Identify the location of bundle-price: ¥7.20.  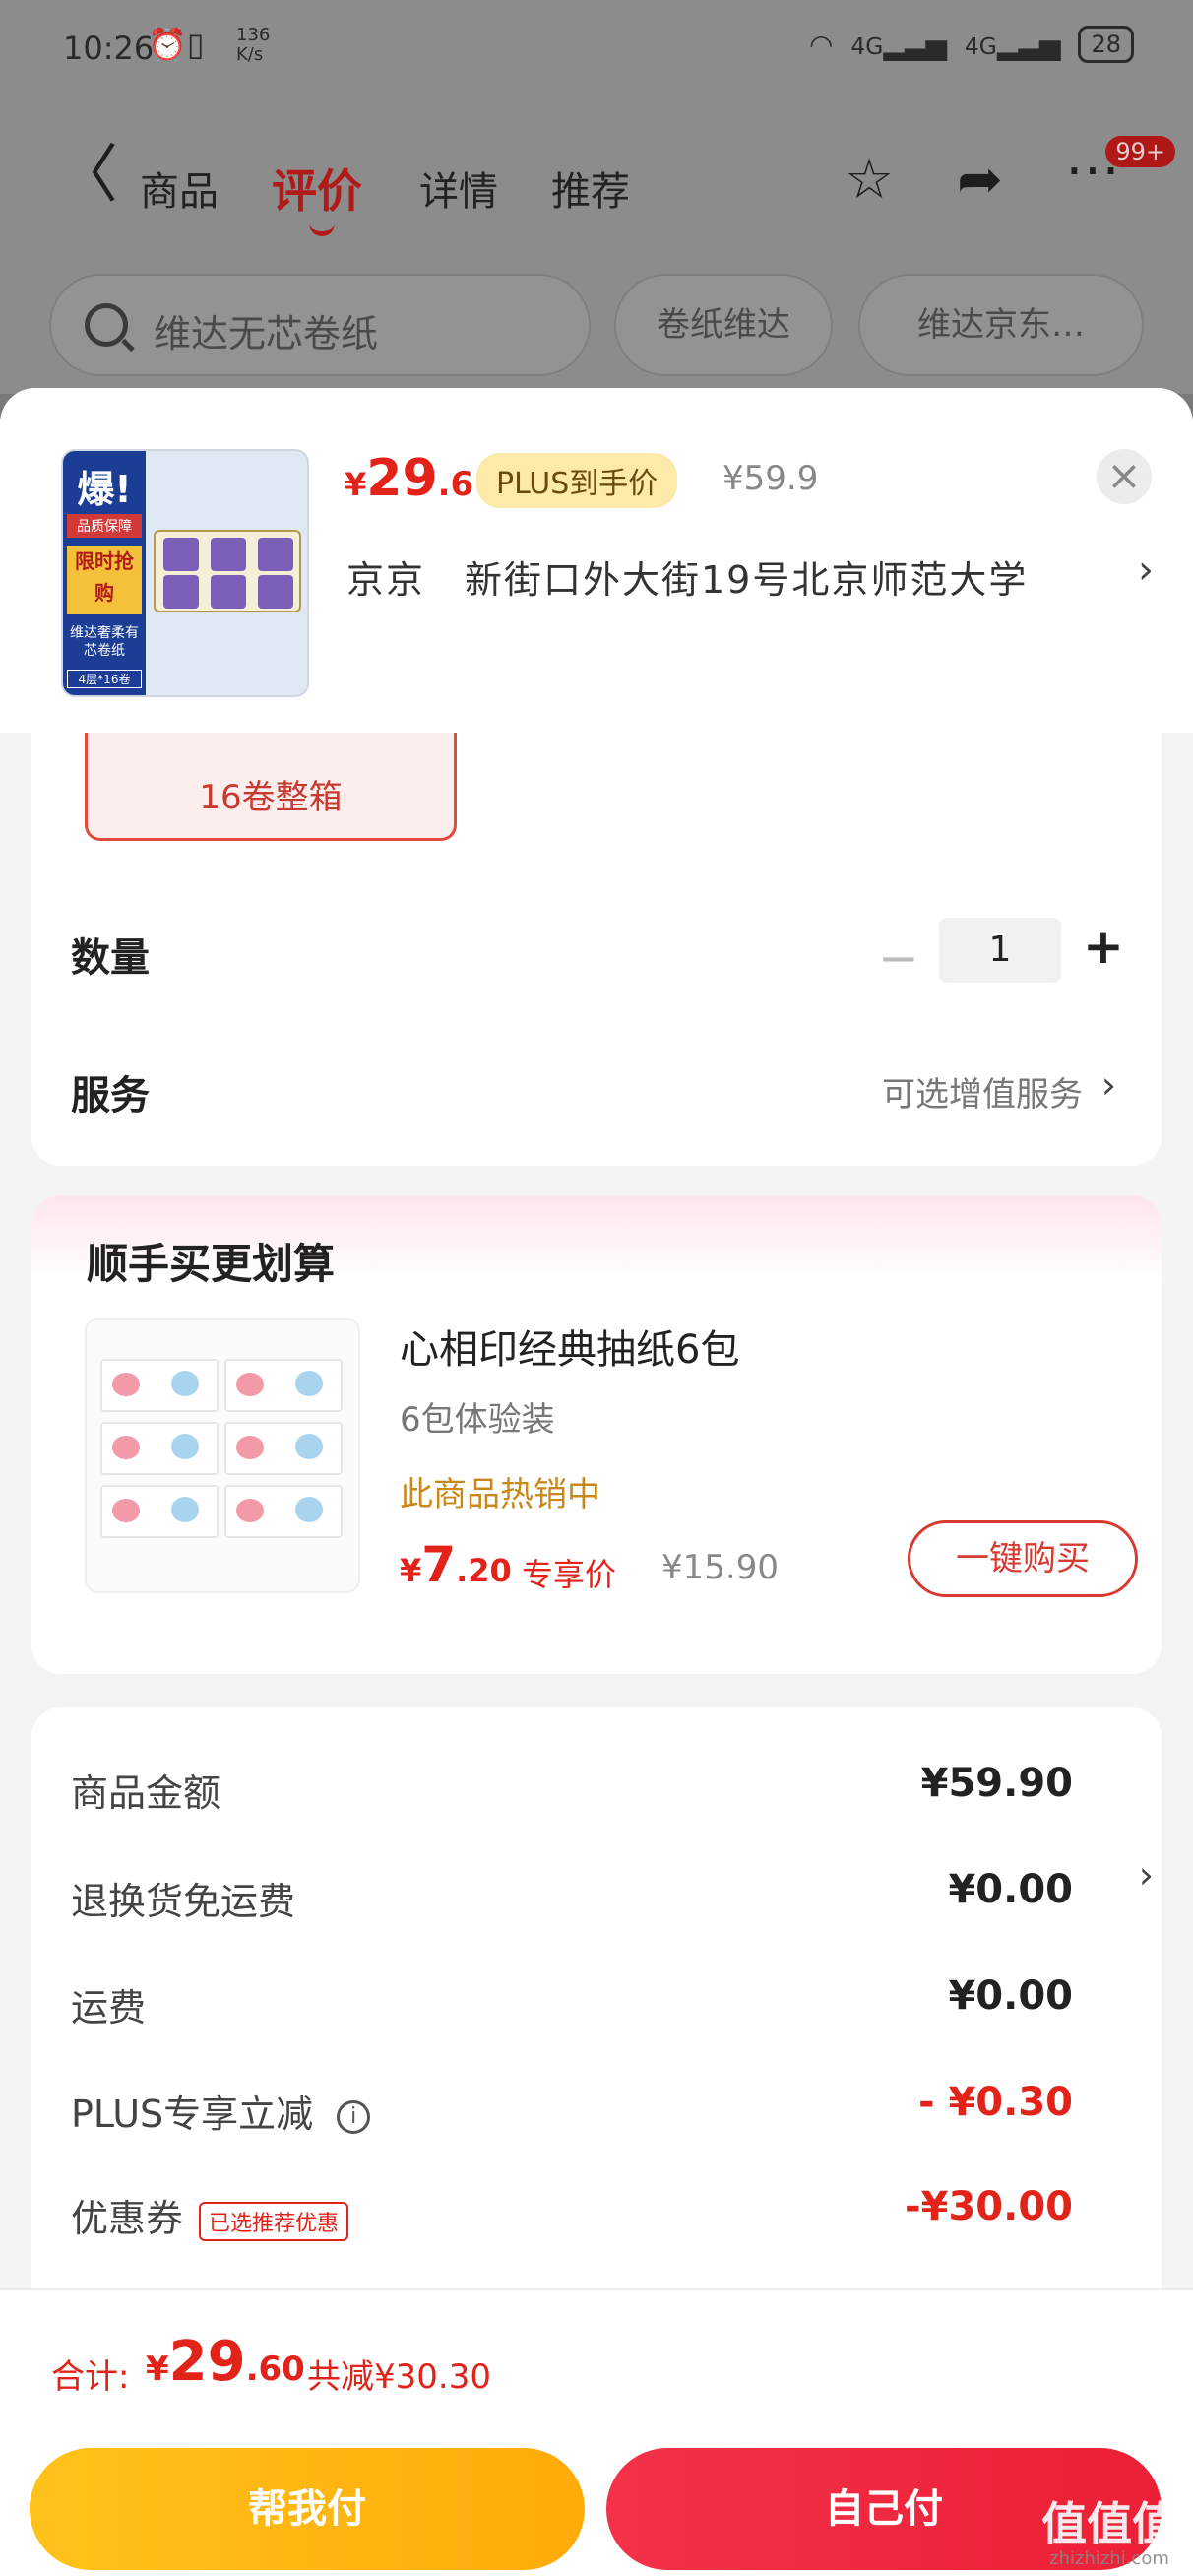
(456, 1564).